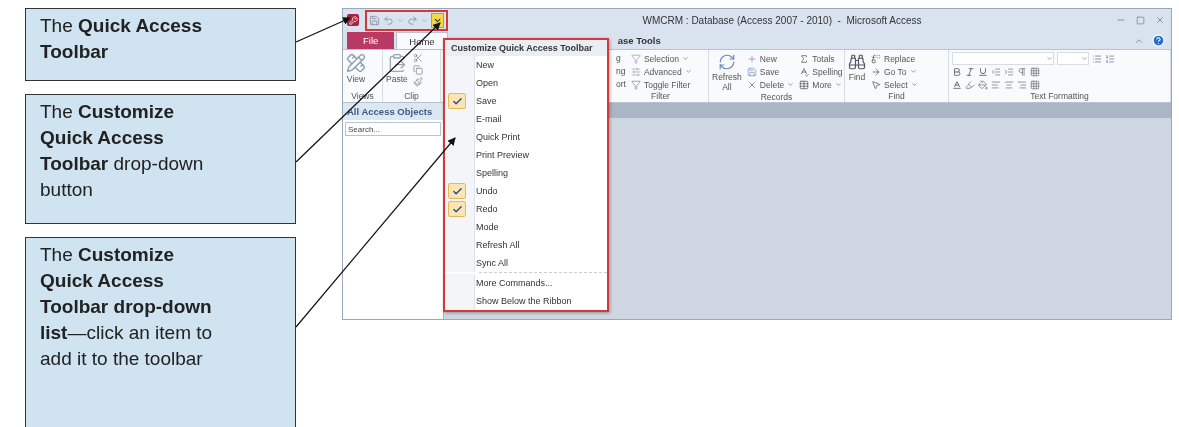 The width and height of the screenshot is (1179, 427). I want to click on numbered-list-icon, so click(1110, 58).